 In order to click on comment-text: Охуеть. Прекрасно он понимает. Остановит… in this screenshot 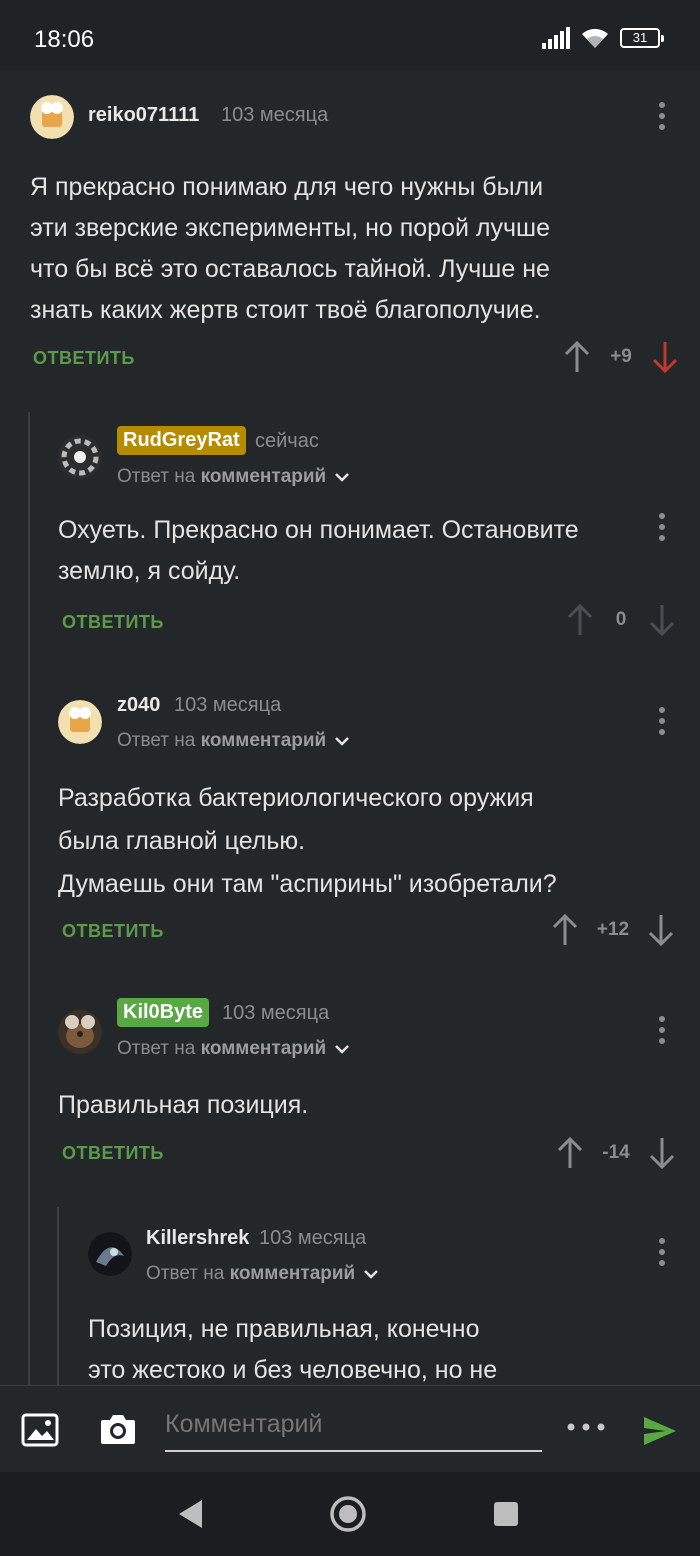, I will do `click(318, 551)`.